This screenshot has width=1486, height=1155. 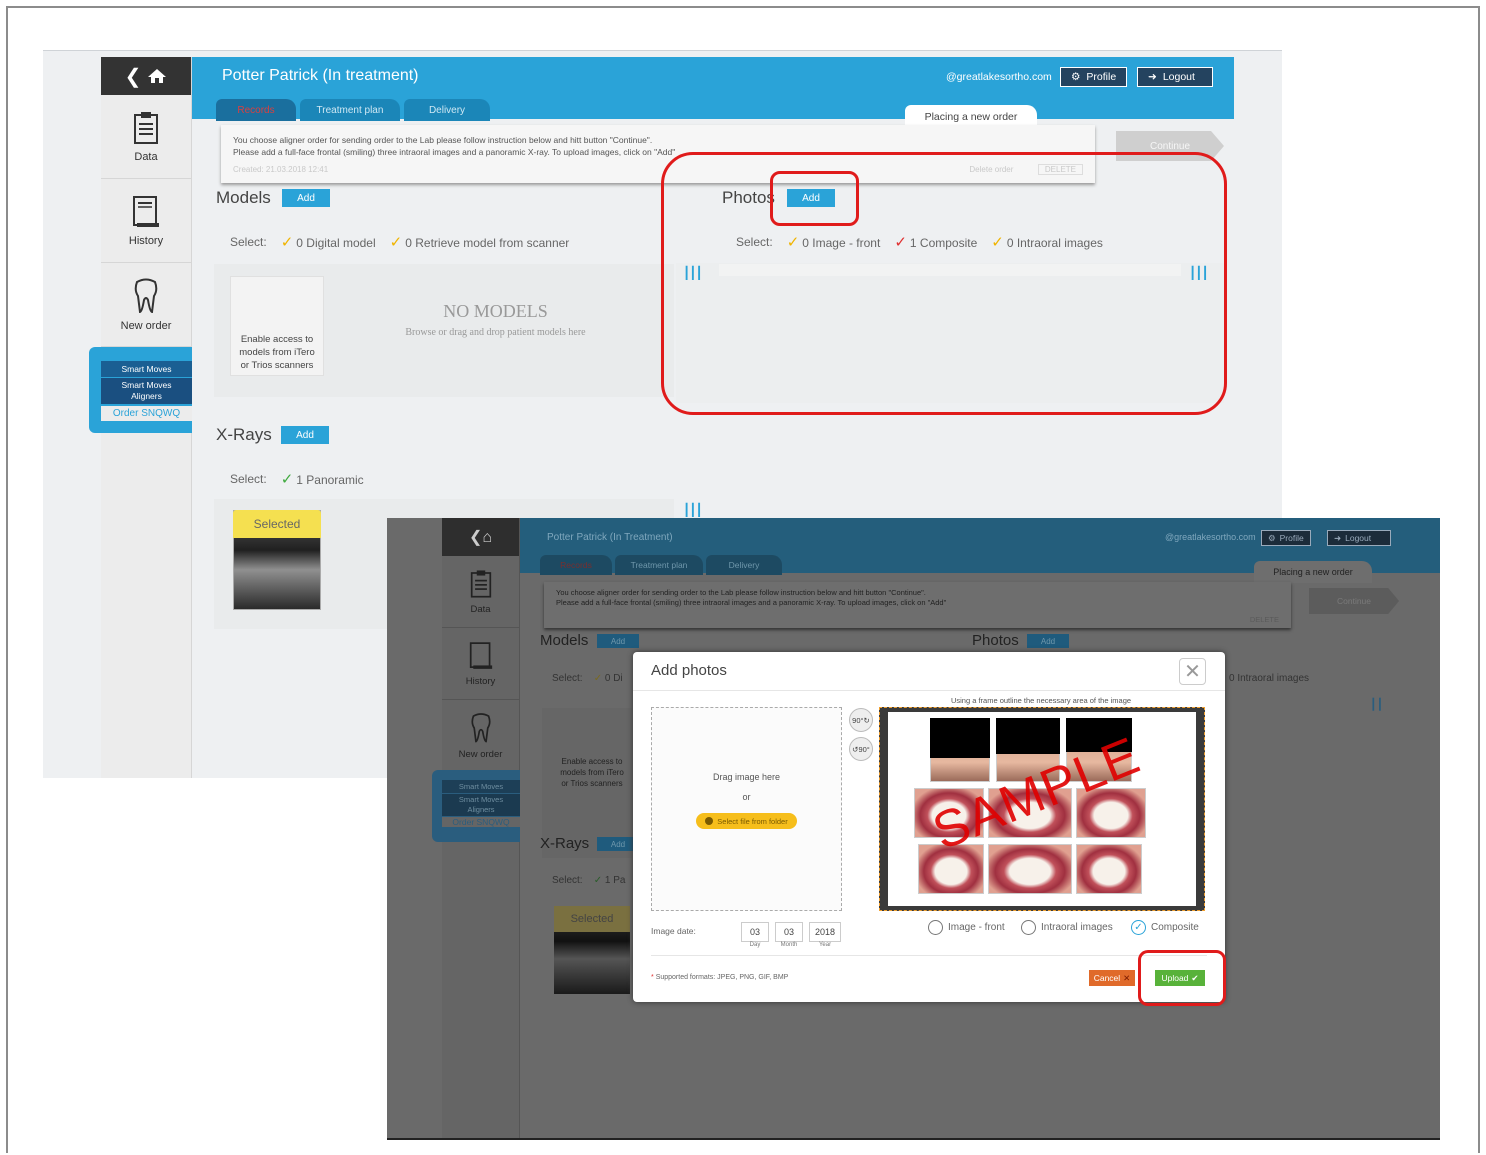 What do you see at coordinates (1048, 641) in the screenshot?
I see `photos-add-button: Add` at bounding box center [1048, 641].